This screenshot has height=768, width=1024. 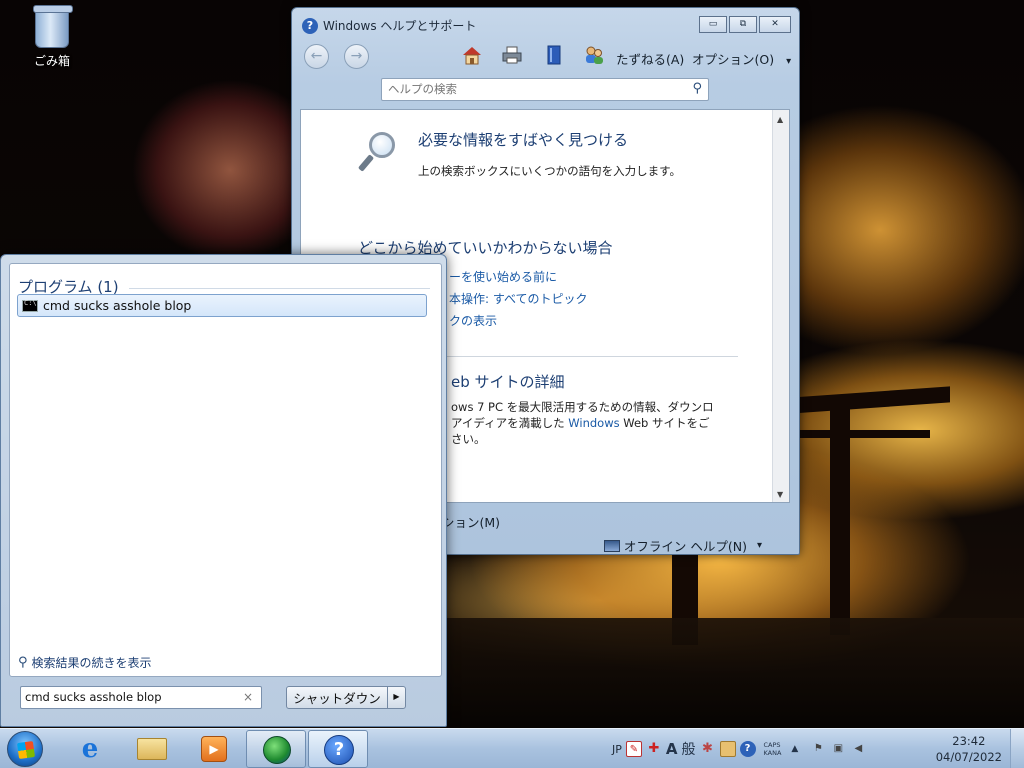 I want to click on caps-label: CAPS, so click(x=772, y=745).